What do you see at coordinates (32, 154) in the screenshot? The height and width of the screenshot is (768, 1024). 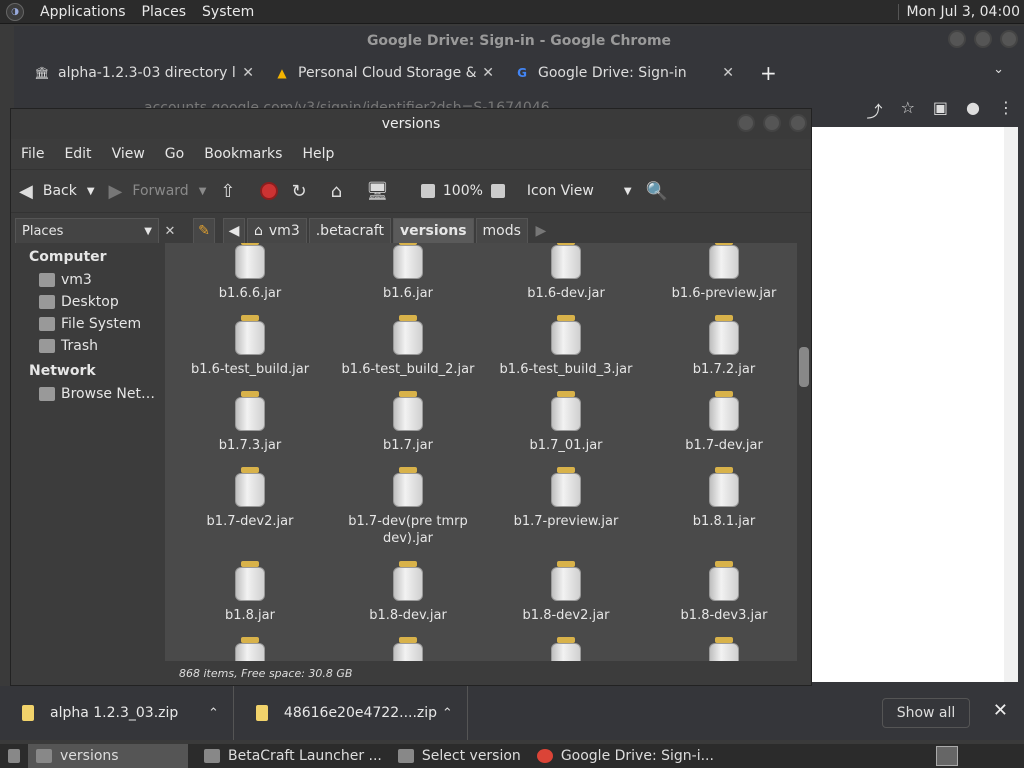 I see `menu-file: File` at bounding box center [32, 154].